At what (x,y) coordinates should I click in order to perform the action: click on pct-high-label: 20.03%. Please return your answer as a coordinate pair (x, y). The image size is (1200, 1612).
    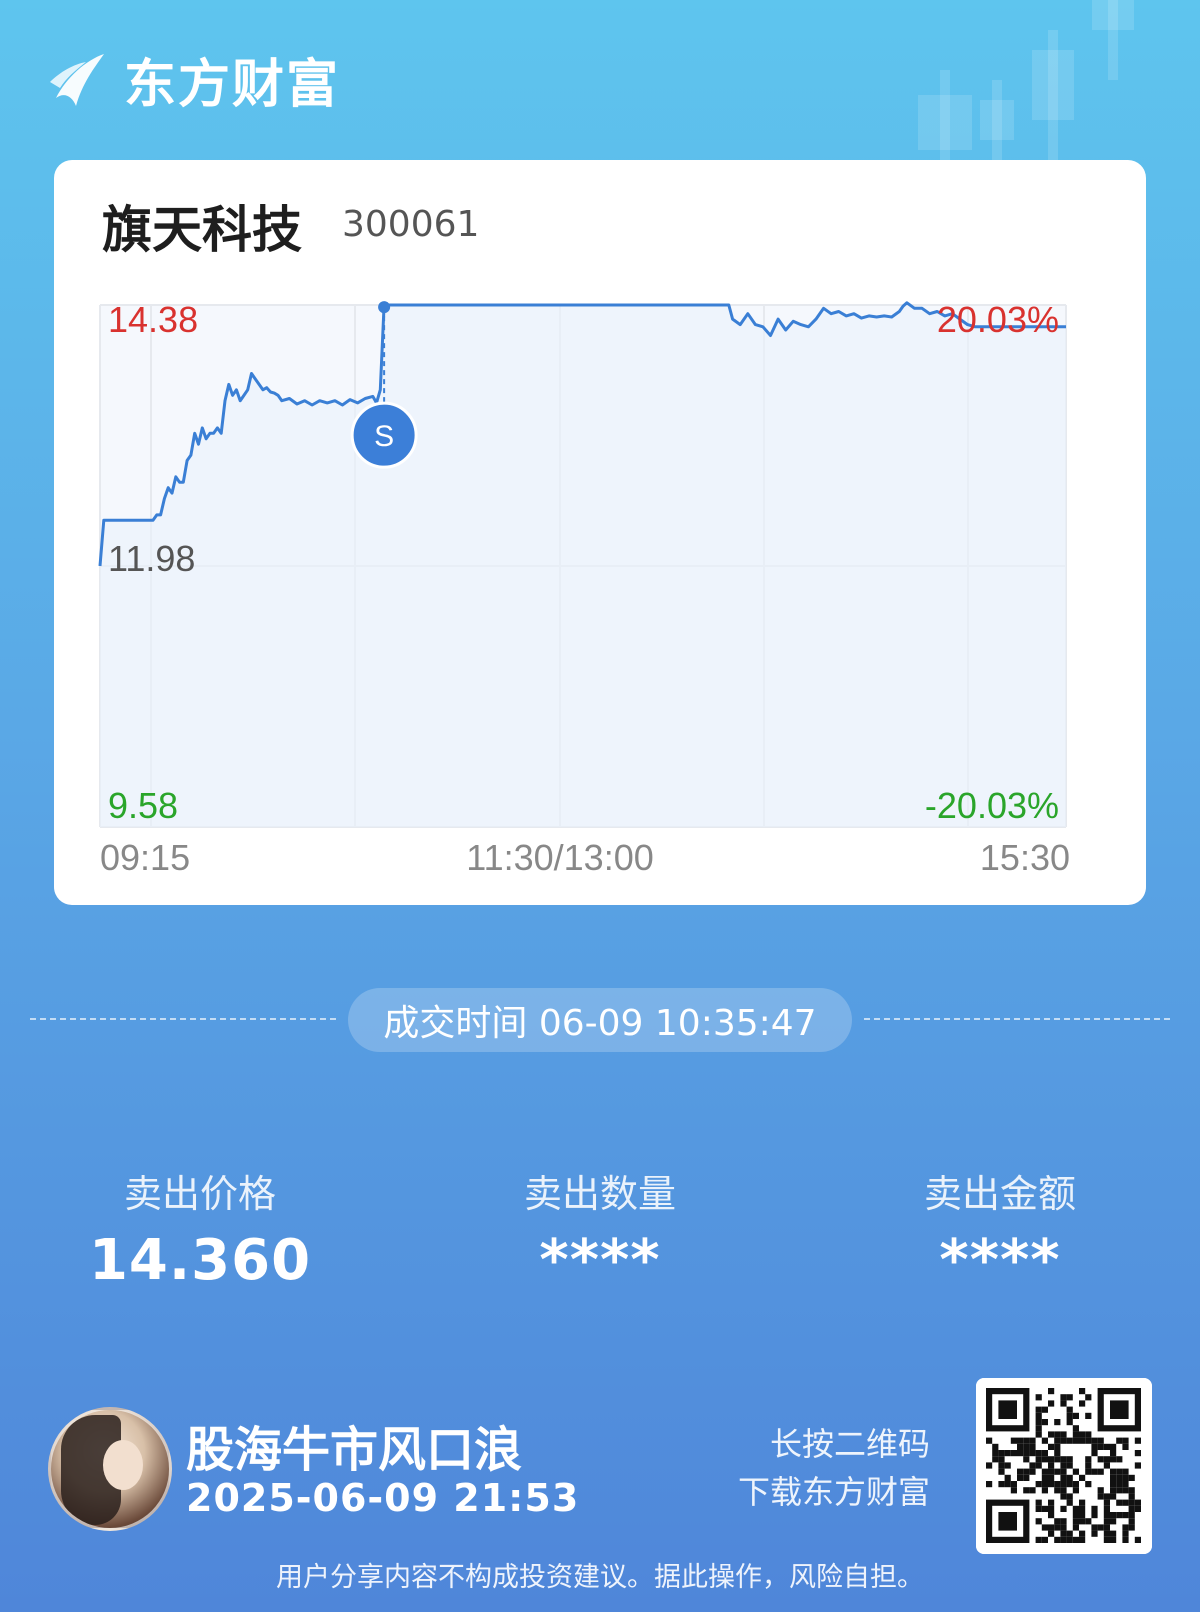
    Looking at the image, I should click on (998, 319).